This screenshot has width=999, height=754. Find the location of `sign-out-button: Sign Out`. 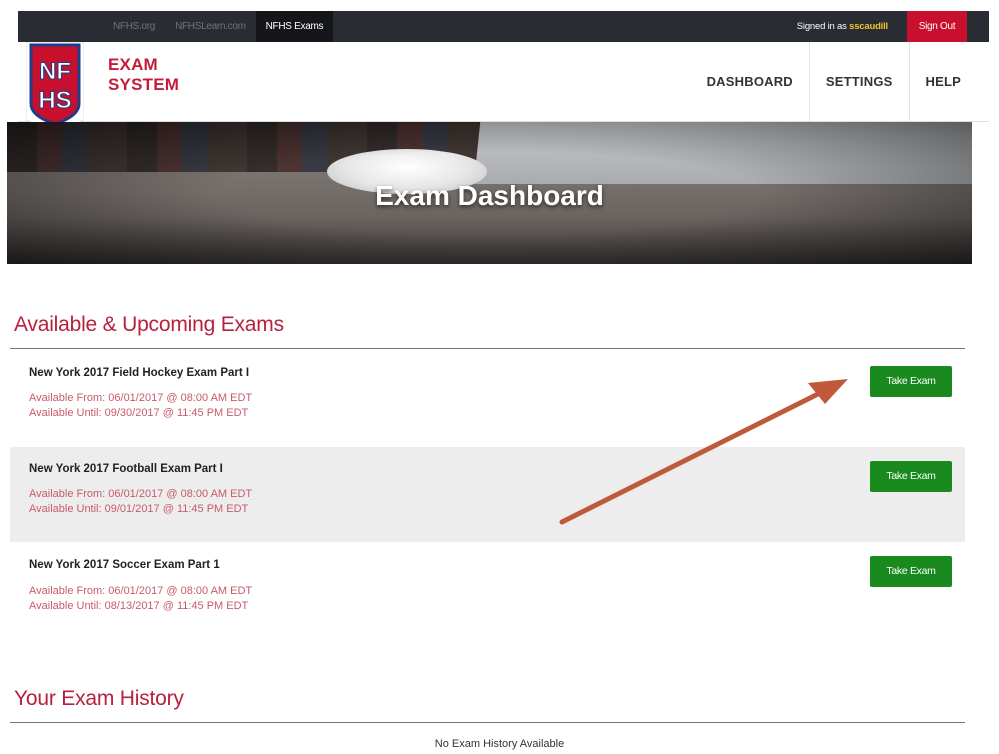

sign-out-button: Sign Out is located at coordinates (937, 26).